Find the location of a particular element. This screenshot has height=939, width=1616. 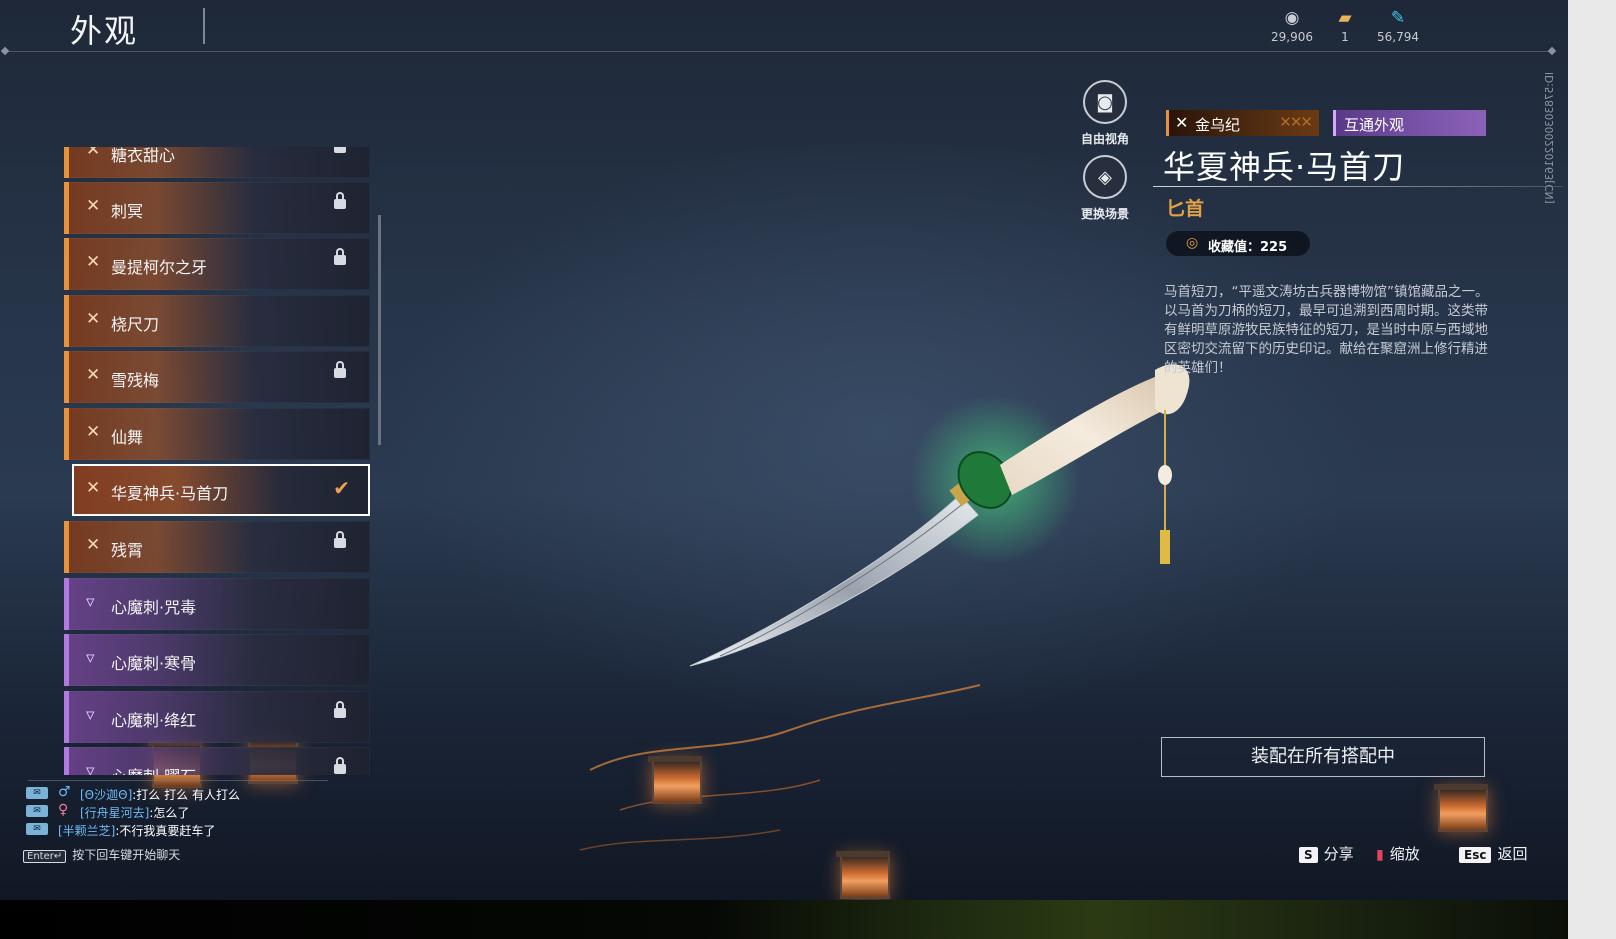

currency-feather: ✎ 56,794 is located at coordinates (1398, 26).